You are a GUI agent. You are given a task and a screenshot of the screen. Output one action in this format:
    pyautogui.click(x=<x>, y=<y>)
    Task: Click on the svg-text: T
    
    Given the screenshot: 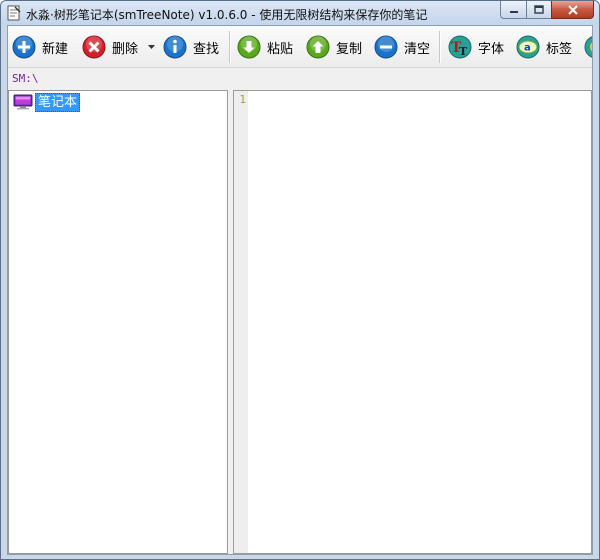 What is the action you would take?
    pyautogui.click(x=463, y=51)
    